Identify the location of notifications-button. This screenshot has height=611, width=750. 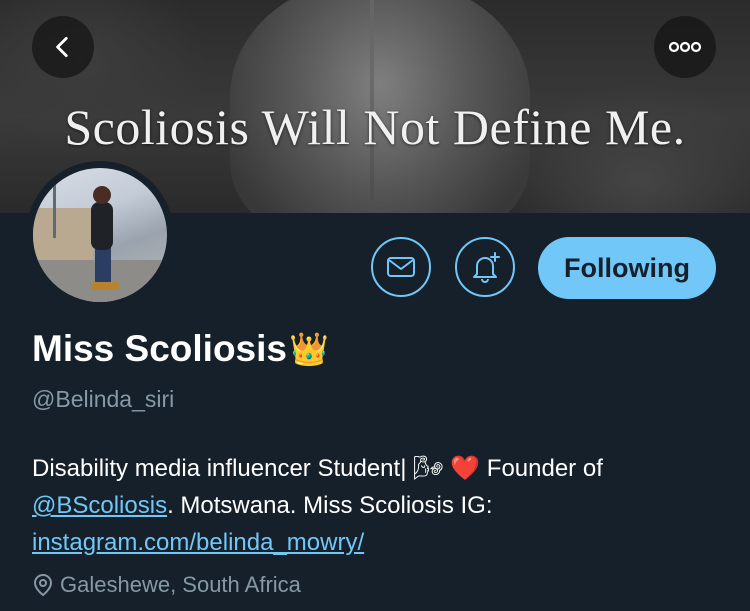
(485, 267).